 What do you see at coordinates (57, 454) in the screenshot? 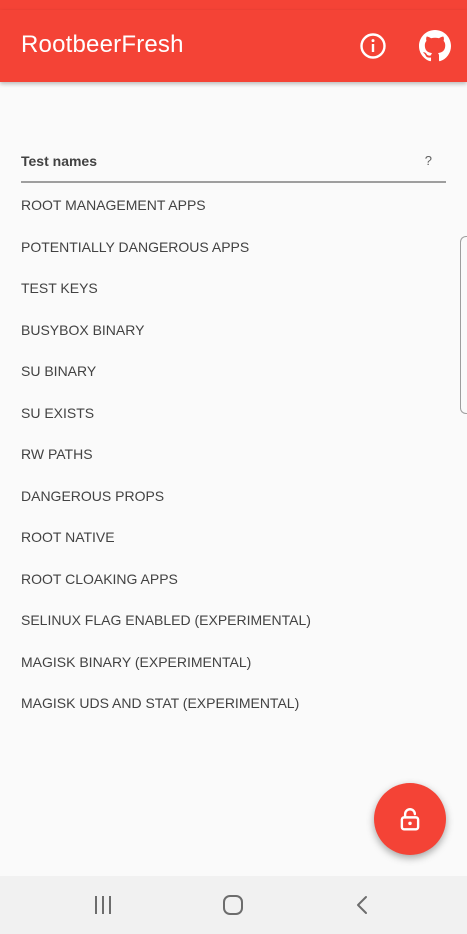
I see `test-item: RW PATHS` at bounding box center [57, 454].